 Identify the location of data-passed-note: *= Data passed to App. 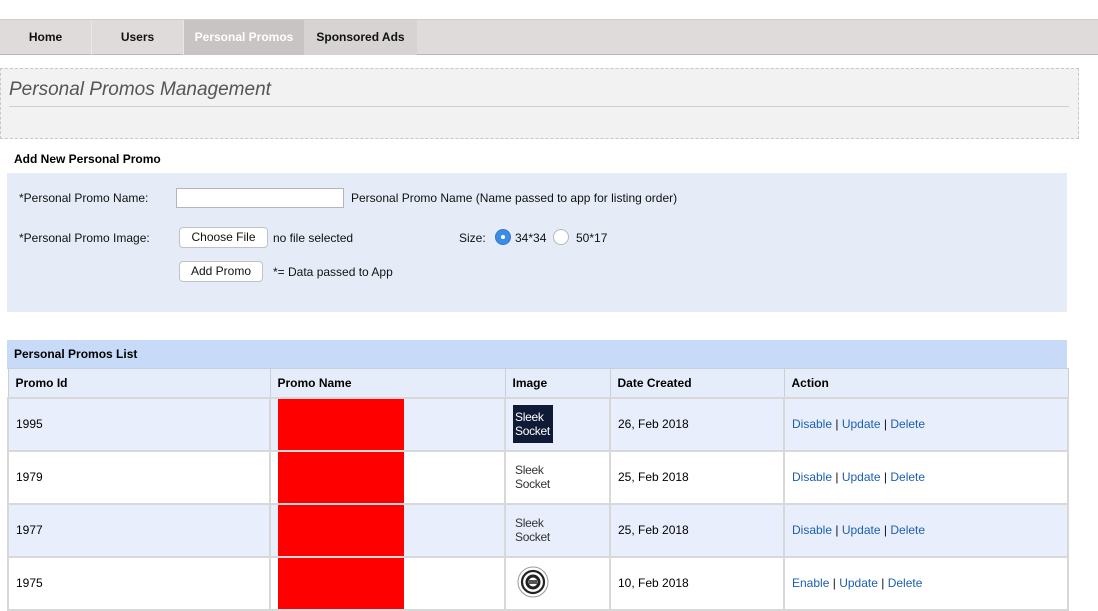
(333, 272).